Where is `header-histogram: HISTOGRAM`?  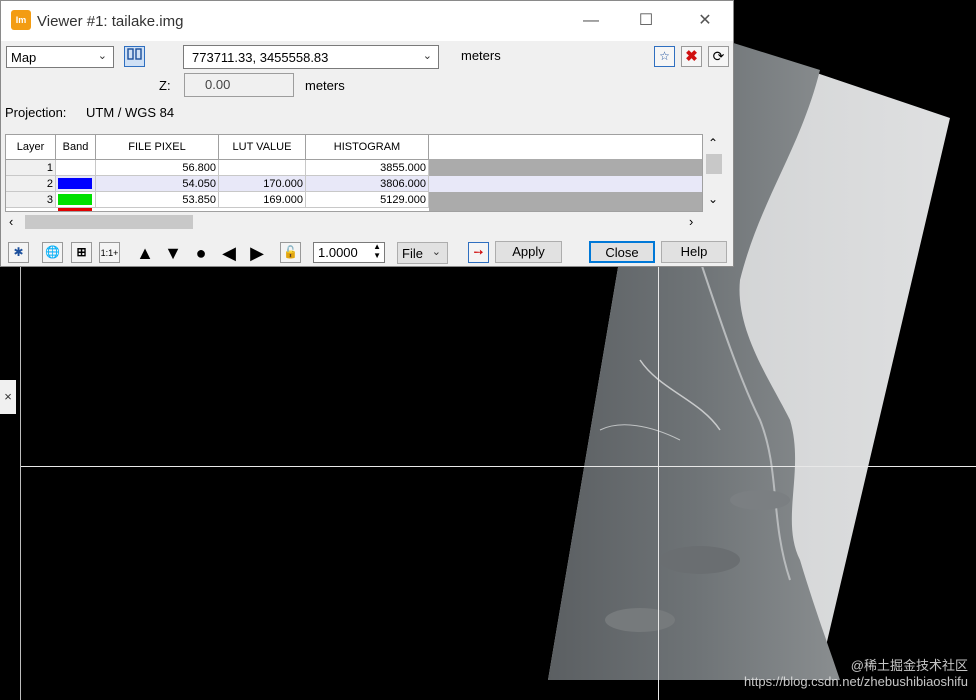
header-histogram: HISTOGRAM is located at coordinates (367, 147).